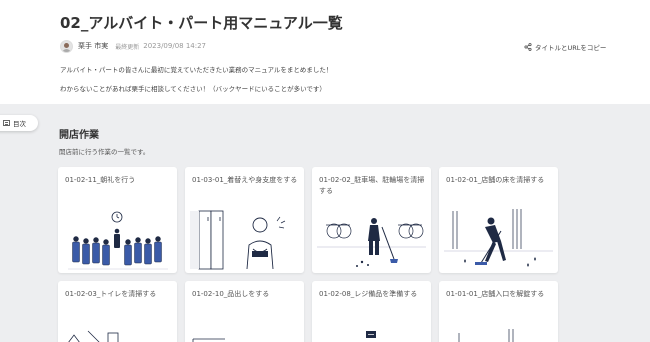 This screenshot has width=650, height=342. I want to click on card-title: 01-01-01_店舗入口を解錠する, so click(495, 294).